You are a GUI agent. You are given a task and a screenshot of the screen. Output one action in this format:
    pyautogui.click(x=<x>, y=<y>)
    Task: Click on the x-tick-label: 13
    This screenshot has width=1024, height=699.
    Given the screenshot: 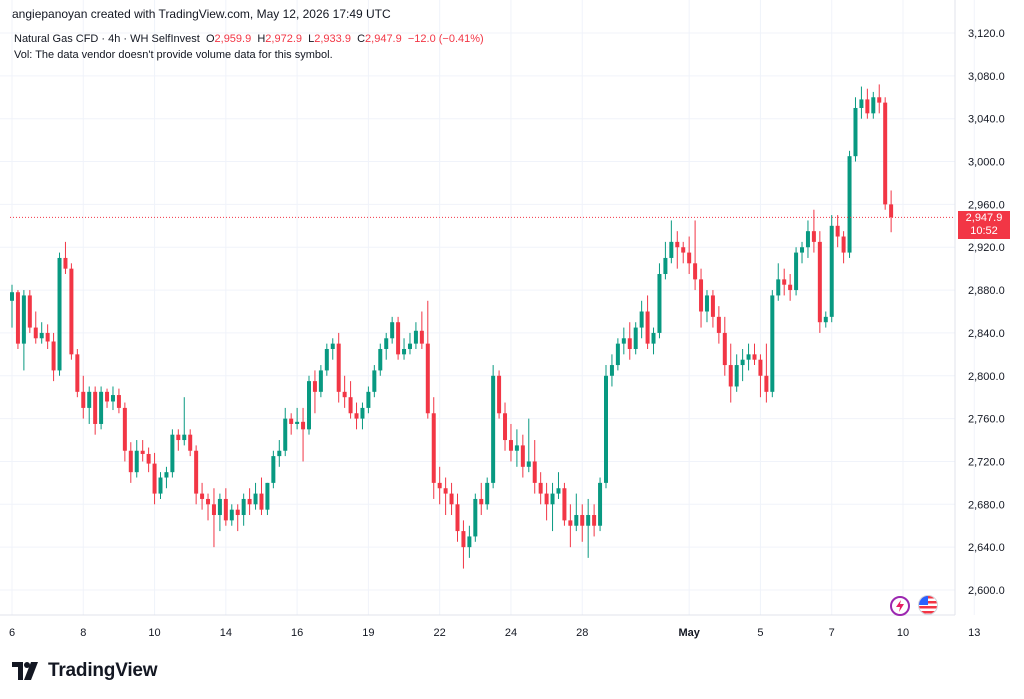 What is the action you would take?
    pyautogui.click(x=974, y=633)
    